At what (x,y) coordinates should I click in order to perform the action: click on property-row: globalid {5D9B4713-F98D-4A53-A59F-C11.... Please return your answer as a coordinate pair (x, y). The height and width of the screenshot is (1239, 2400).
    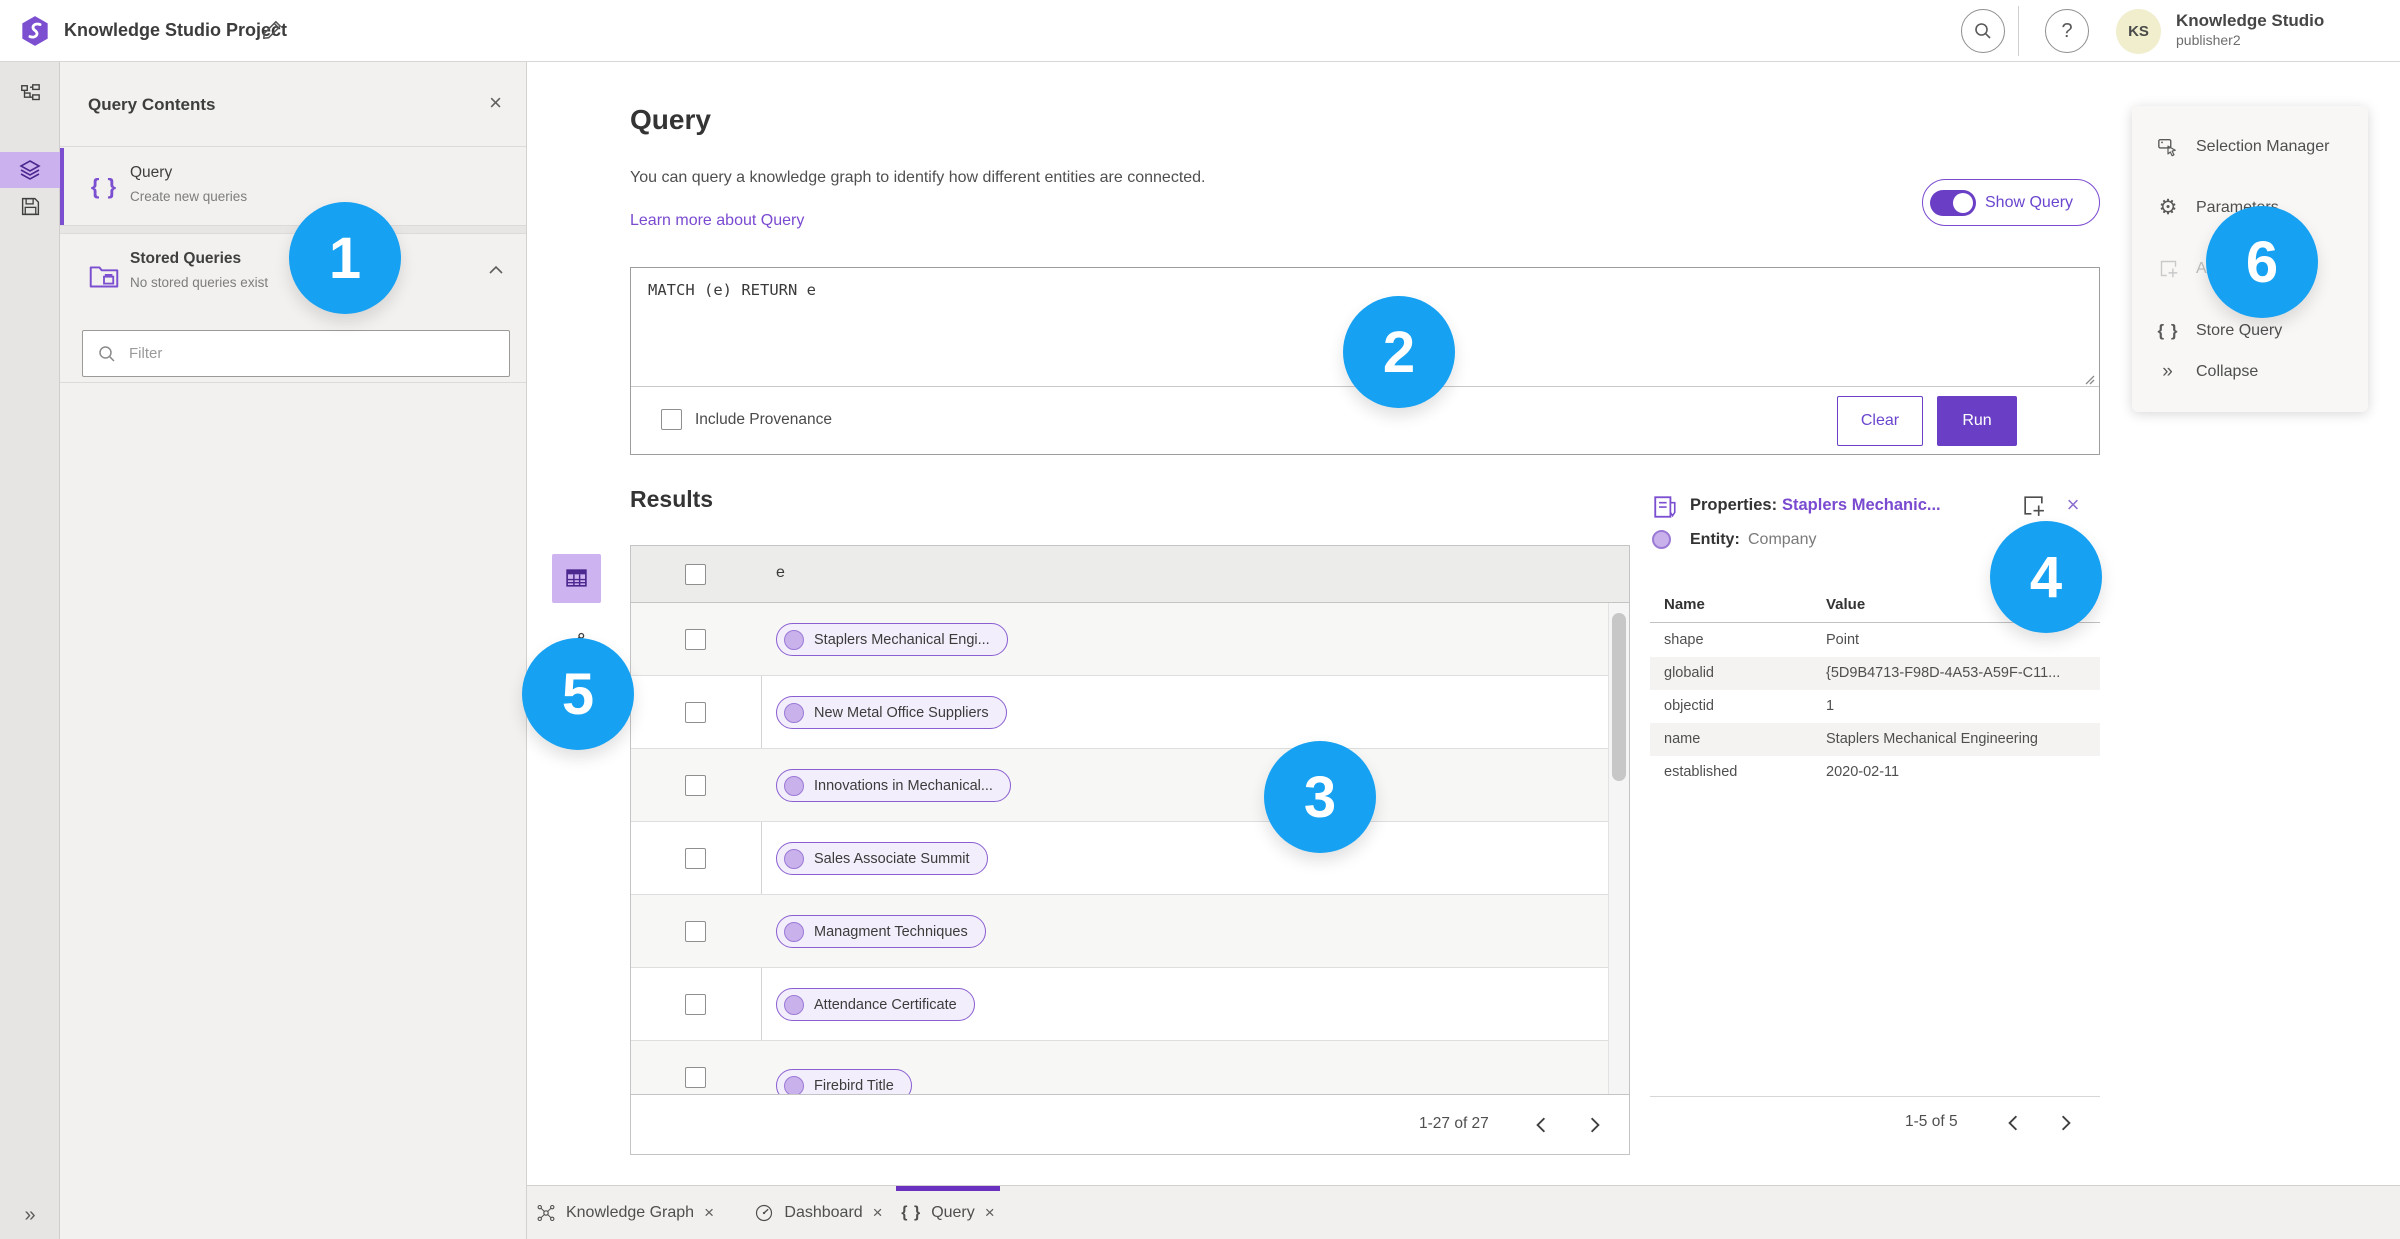
    Looking at the image, I should click on (1875, 673).